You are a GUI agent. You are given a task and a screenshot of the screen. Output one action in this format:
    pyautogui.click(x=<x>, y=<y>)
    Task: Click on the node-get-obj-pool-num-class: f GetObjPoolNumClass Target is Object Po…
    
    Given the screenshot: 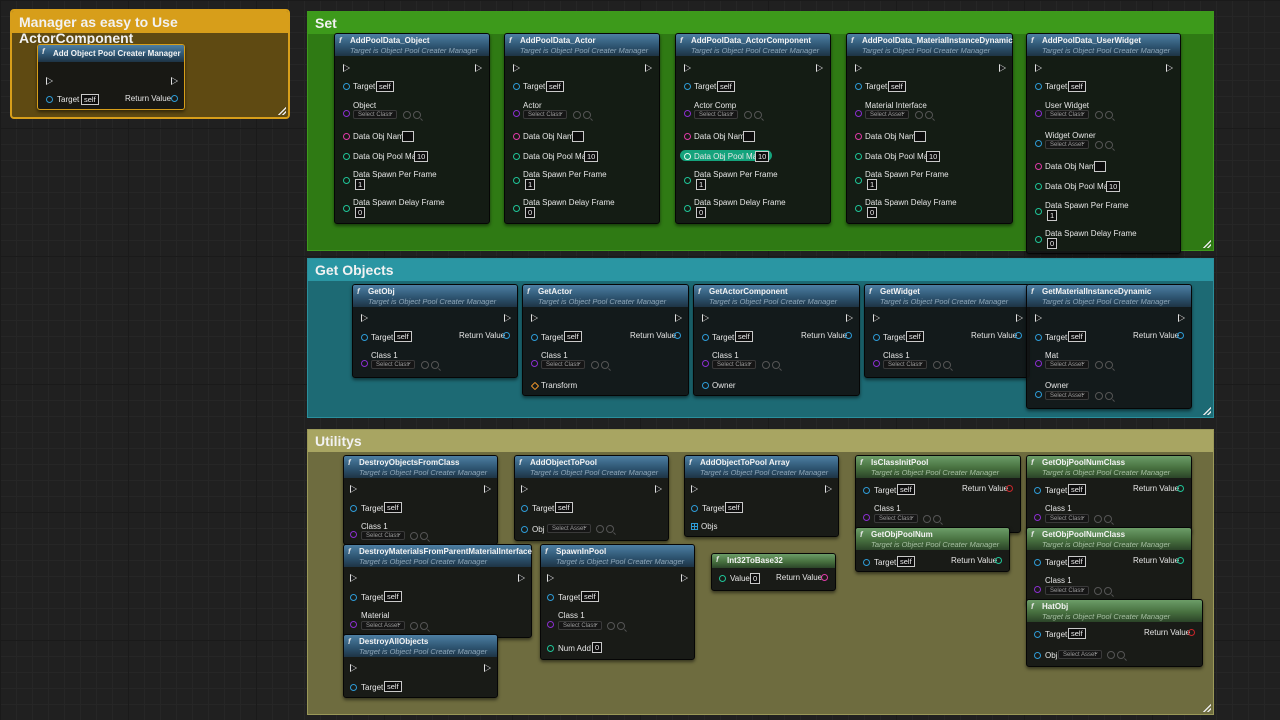 What is the action you would take?
    pyautogui.click(x=1109, y=566)
    